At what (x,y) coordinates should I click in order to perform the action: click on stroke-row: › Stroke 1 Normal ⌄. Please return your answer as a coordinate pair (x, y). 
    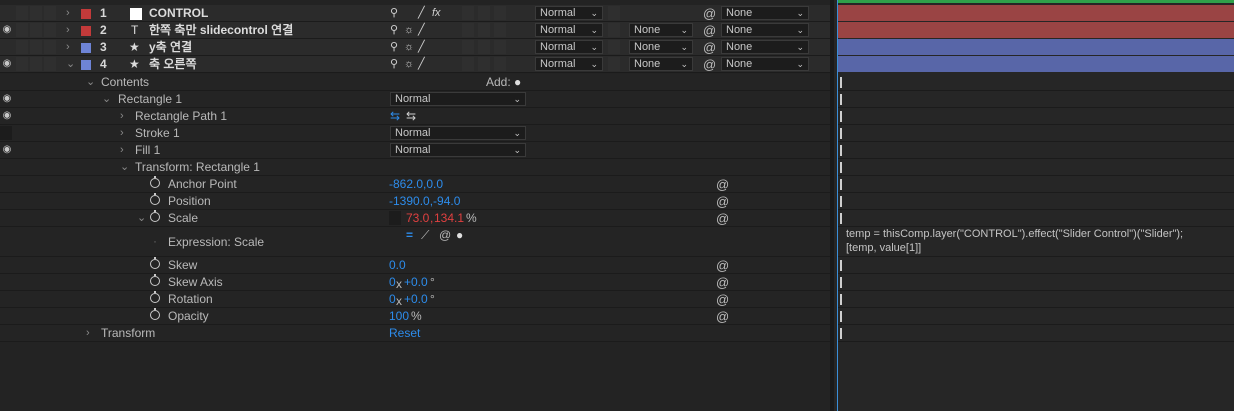
    Looking at the image, I should click on (415, 133).